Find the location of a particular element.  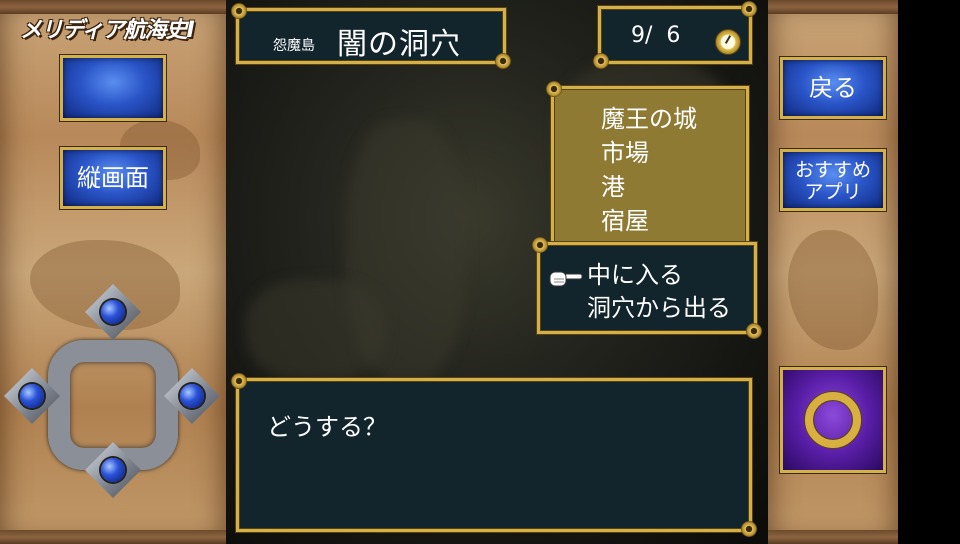

destination-menu: 魔王の城 市場 港 宿屋 is located at coordinates (647, 163).